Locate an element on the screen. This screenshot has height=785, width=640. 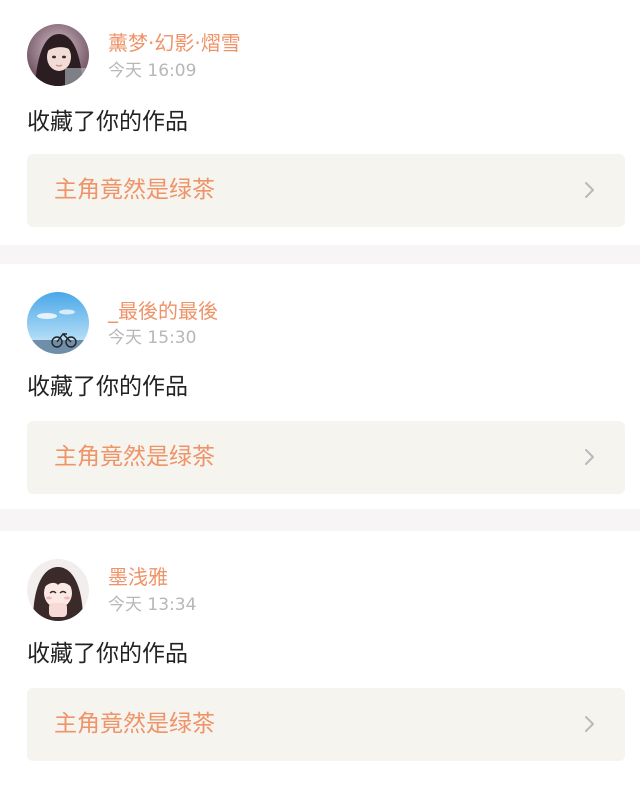
user-avatar-photo-icon is located at coordinates (58, 55).